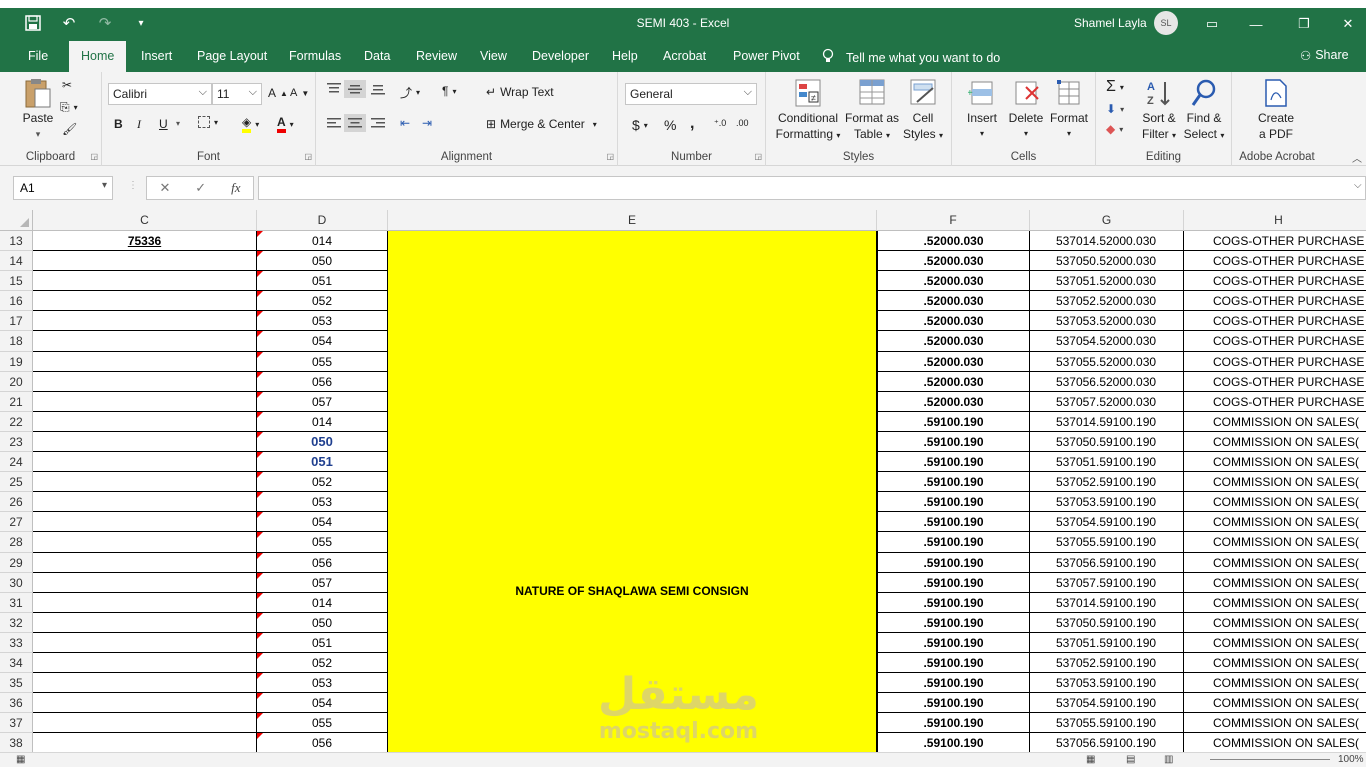 The image size is (1366, 767). Describe the element at coordinates (1168, 759) in the screenshot. I see `page-break-view-icon: ▥` at that location.